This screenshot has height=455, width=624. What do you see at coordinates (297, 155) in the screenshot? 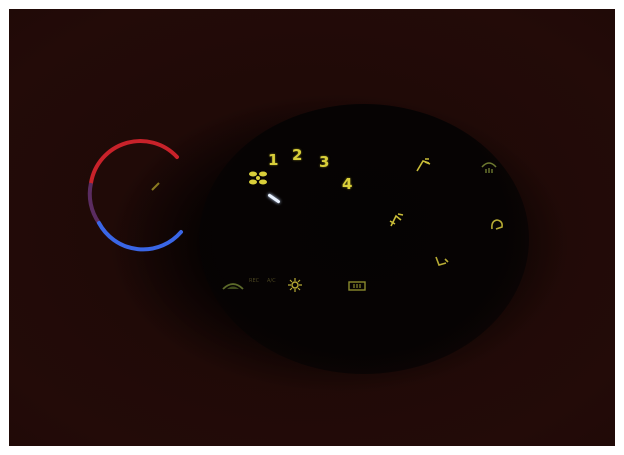
I see `fan-speed-2: 2` at bounding box center [297, 155].